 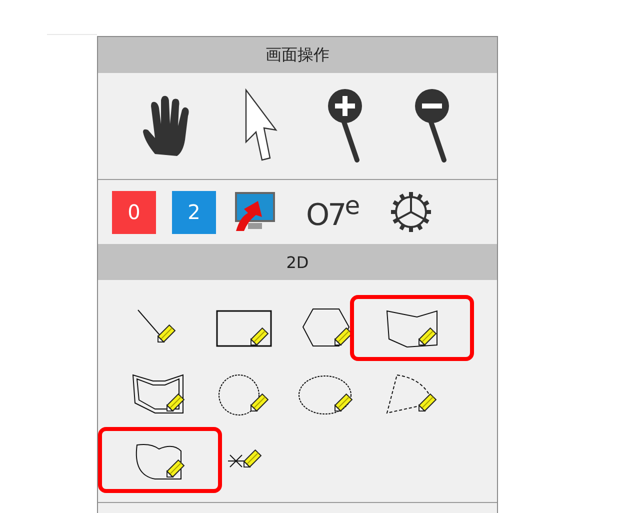 I want to click on monitor-arrow-icon, so click(x=254, y=212).